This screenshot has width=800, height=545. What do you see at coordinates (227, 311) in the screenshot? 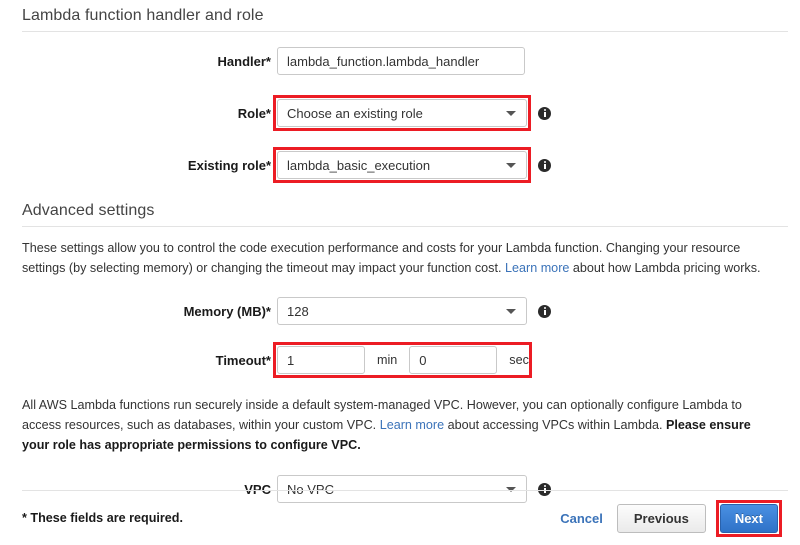
I see `memory-label: Memory (MB)*` at bounding box center [227, 311].